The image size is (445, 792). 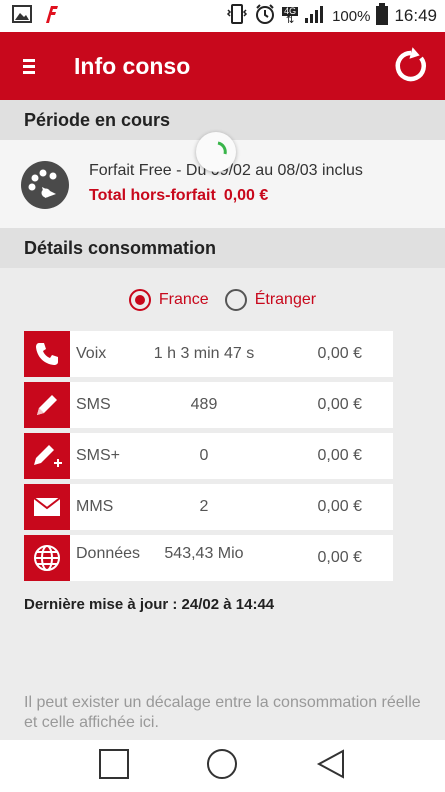 I want to click on system-nav-bar, so click(x=222, y=766).